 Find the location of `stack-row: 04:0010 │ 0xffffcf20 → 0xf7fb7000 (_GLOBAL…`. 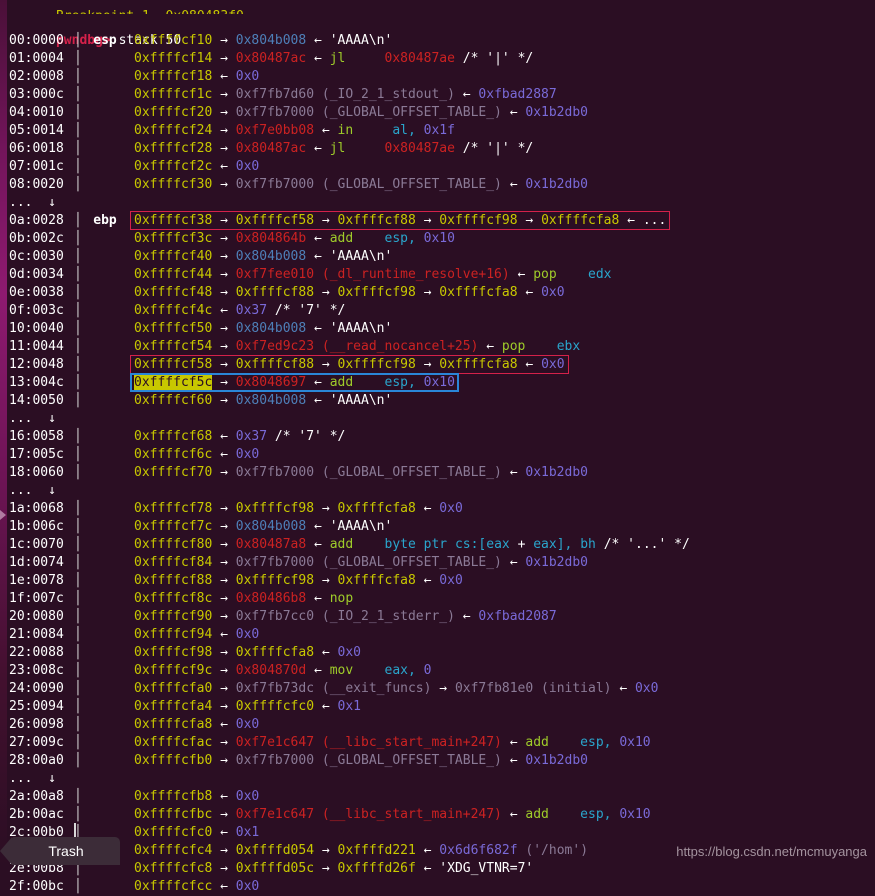

stack-row: 04:0010 │ 0xffffcf20 → 0xf7fb7000 (_GLOBAL… is located at coordinates (437, 113).